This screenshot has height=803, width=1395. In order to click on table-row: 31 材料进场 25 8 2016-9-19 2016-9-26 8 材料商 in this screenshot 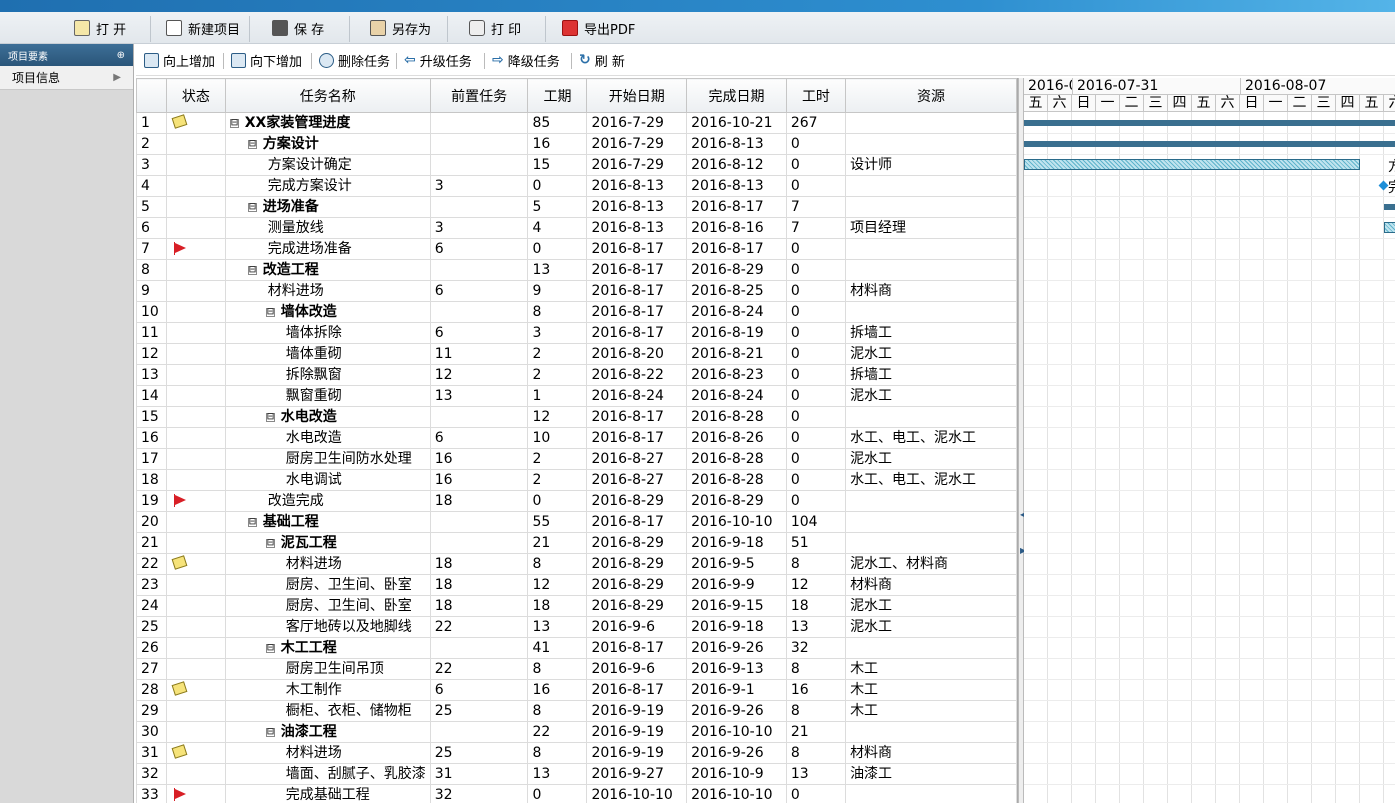, I will do `click(576, 753)`.